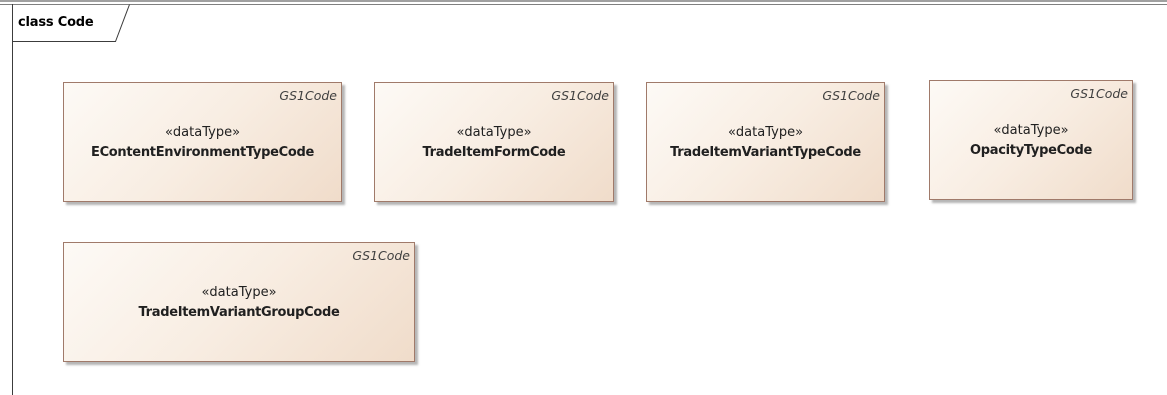 Image resolution: width=1167 pixels, height=395 pixels. Describe the element at coordinates (494, 152) in the screenshot. I see `class-name-label: TradeItemFormCode` at that location.